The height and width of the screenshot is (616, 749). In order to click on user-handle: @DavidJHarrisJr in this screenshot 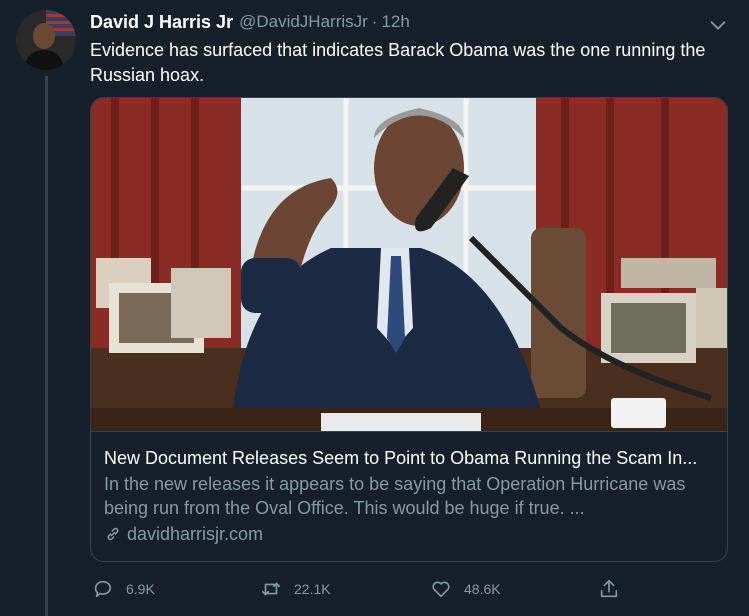, I will do `click(303, 22)`.